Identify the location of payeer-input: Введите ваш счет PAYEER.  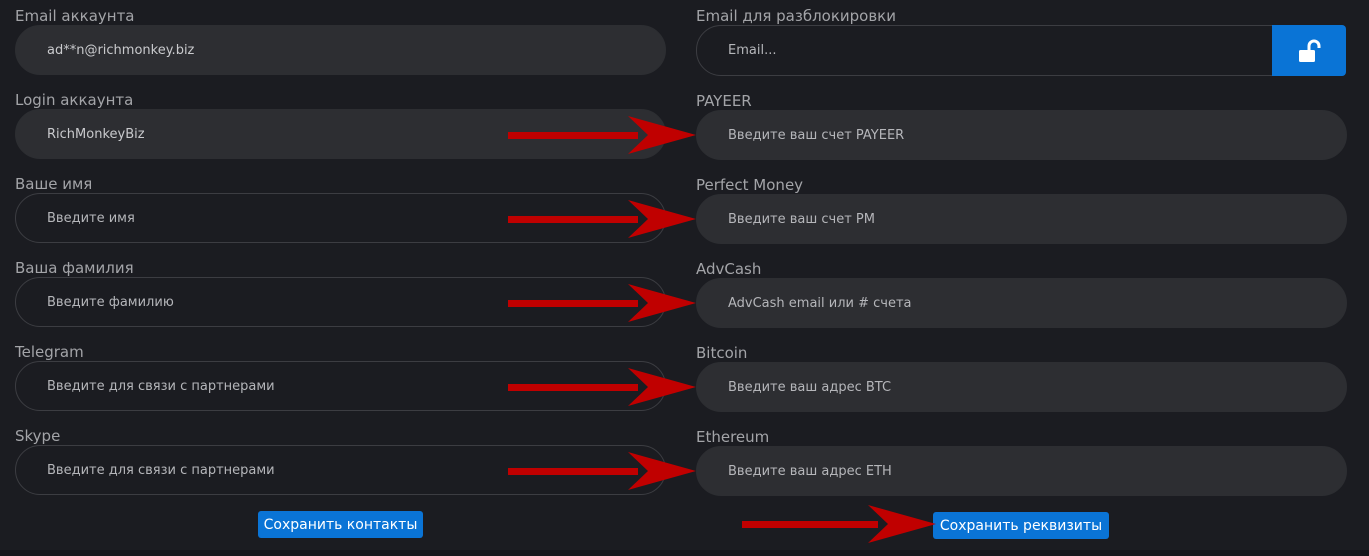
(1021, 135).